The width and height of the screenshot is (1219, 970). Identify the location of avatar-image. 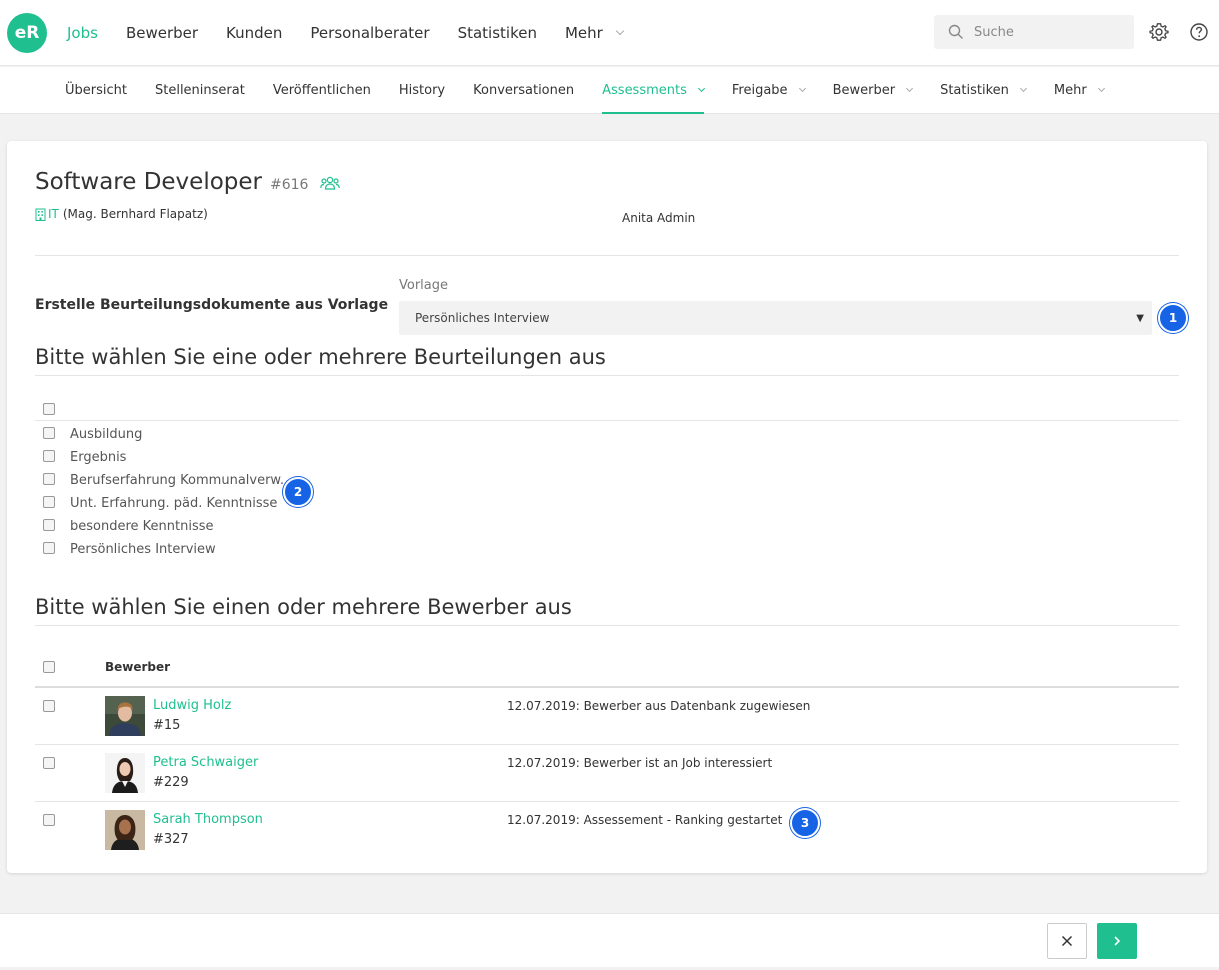
(125, 830).